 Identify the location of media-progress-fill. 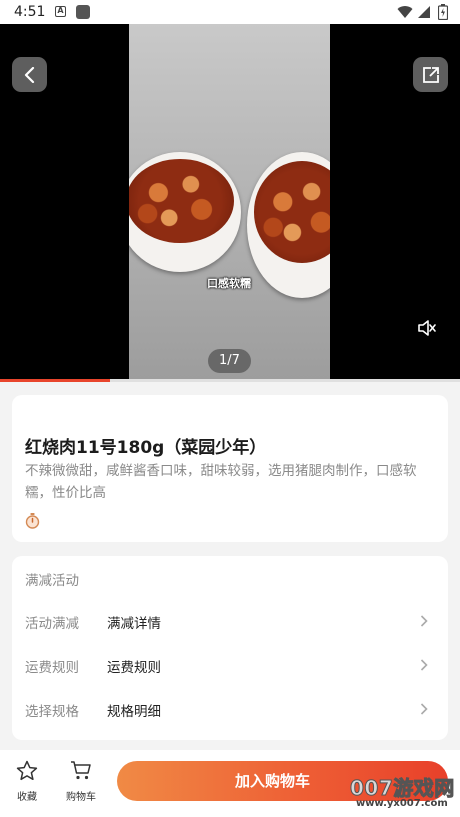
(55, 380).